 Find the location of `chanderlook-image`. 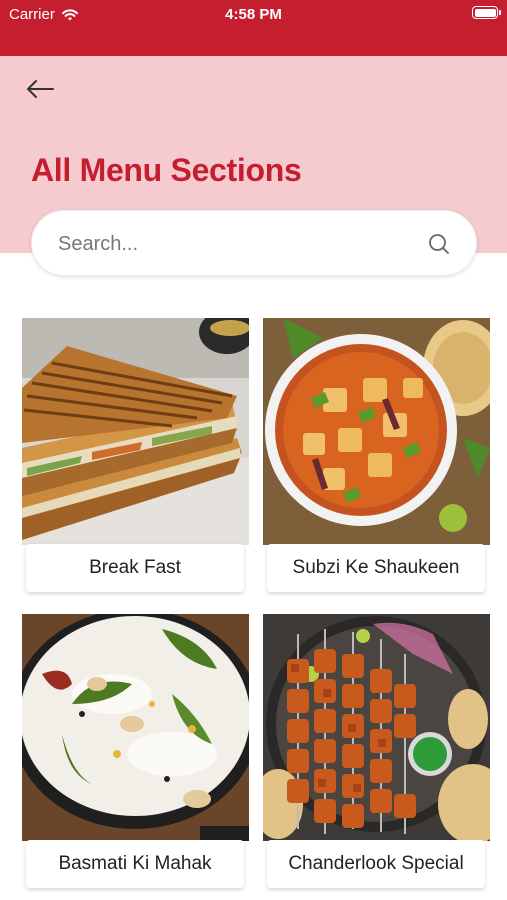

chanderlook-image is located at coordinates (376, 727).